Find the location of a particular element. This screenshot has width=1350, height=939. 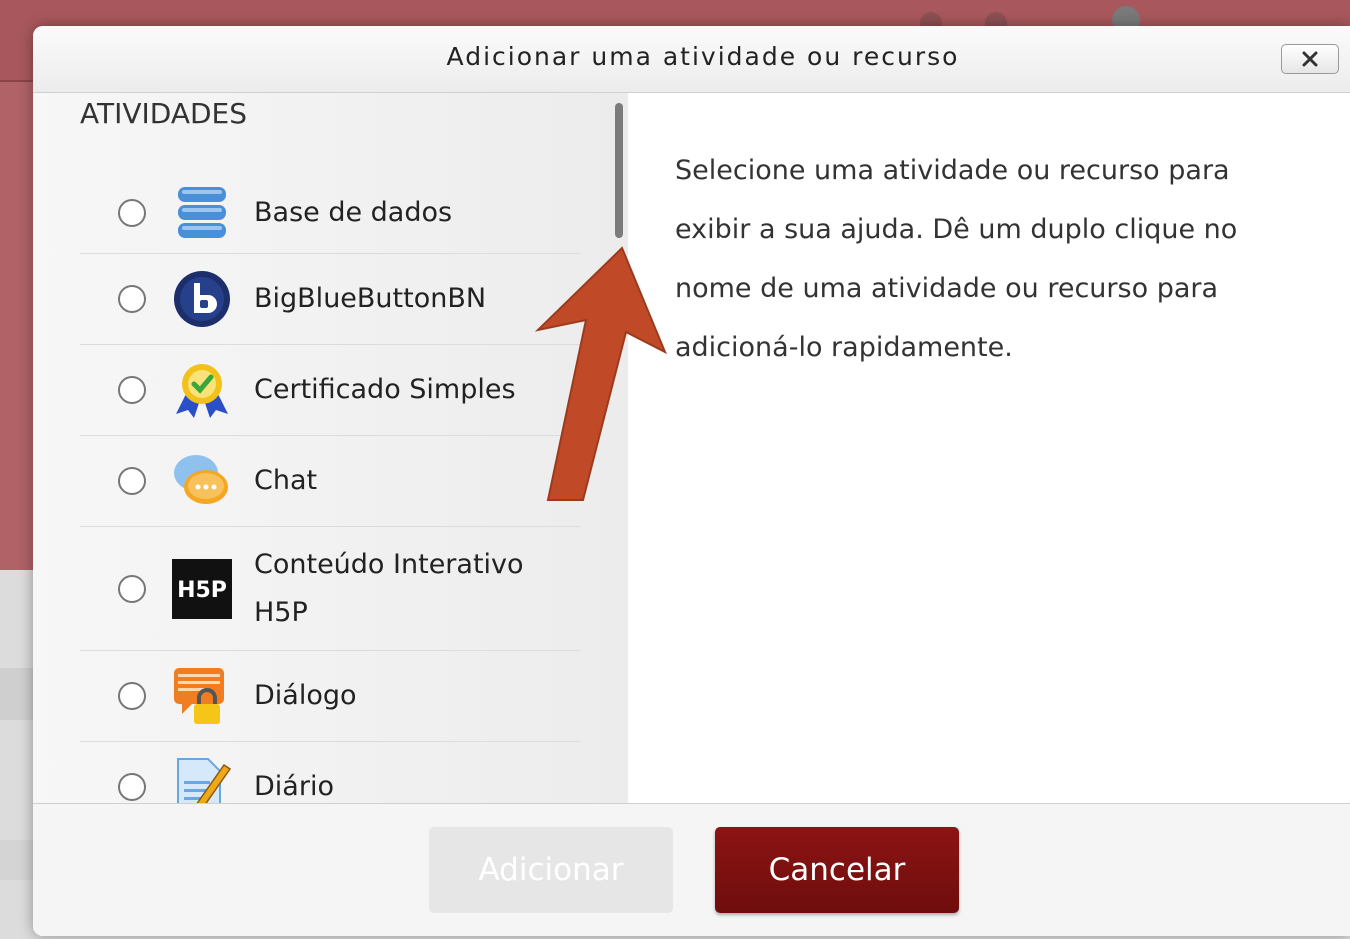

svg-text: H5P is located at coordinates (202, 590).